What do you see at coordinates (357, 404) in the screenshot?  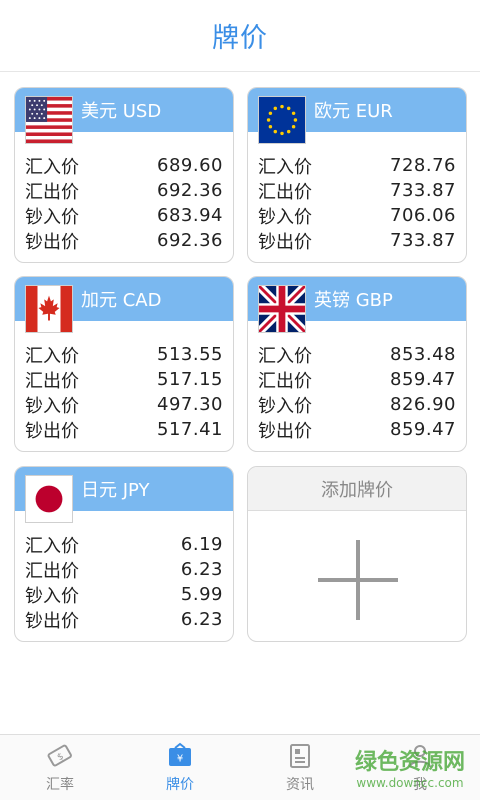 I see `rate-row: 钞入价 826.90` at bounding box center [357, 404].